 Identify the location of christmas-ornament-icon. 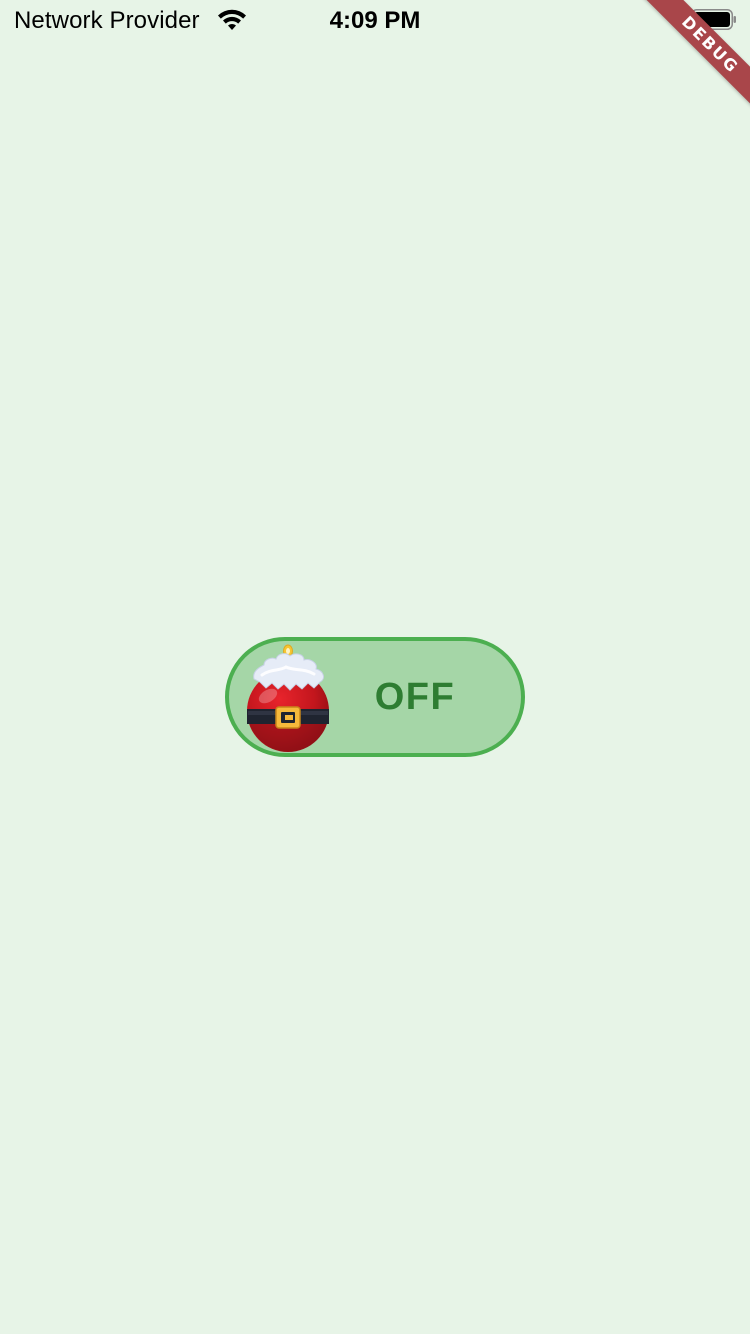
(288, 698).